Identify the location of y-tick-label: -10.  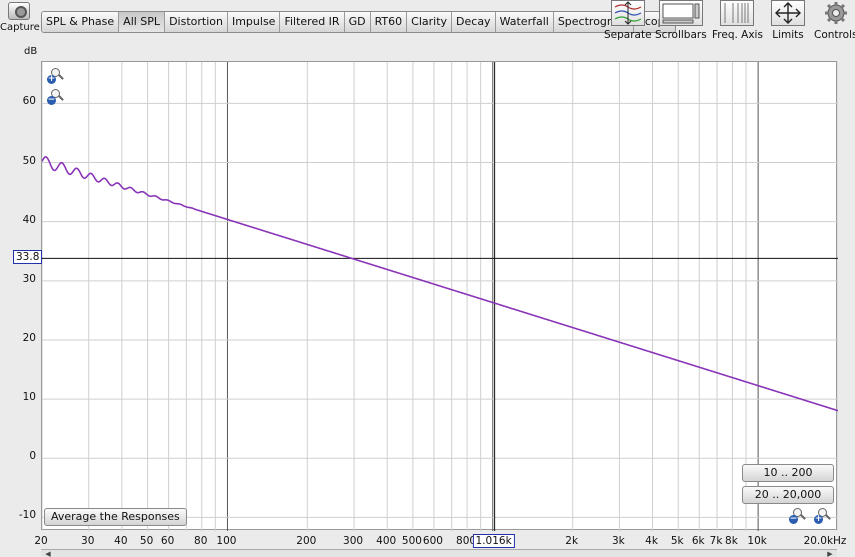
(27, 515).